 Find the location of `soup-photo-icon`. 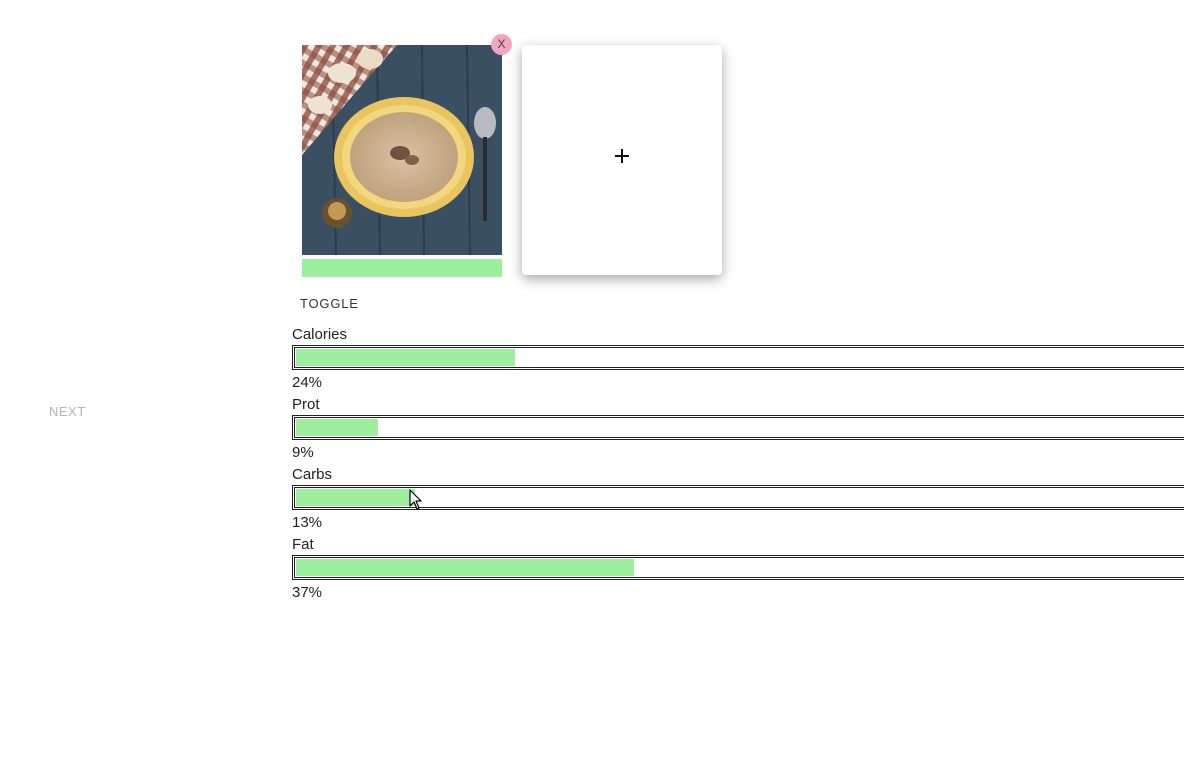

soup-photo-icon is located at coordinates (402, 150).